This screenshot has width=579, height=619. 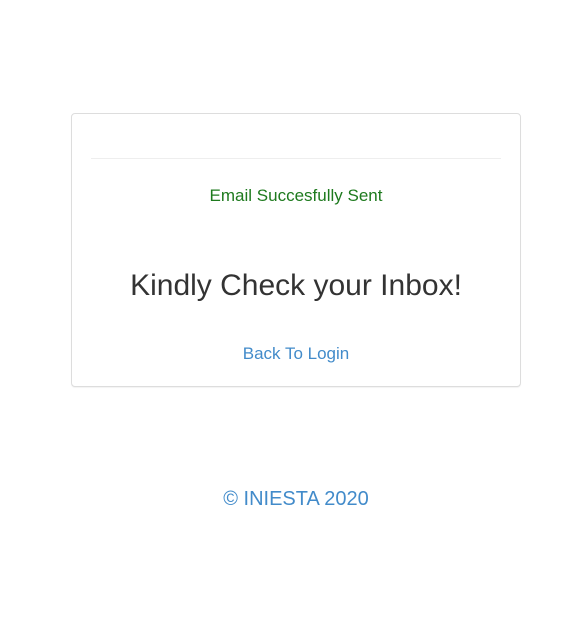 I want to click on footer-copyright: © INIESTA 2020, so click(x=296, y=499).